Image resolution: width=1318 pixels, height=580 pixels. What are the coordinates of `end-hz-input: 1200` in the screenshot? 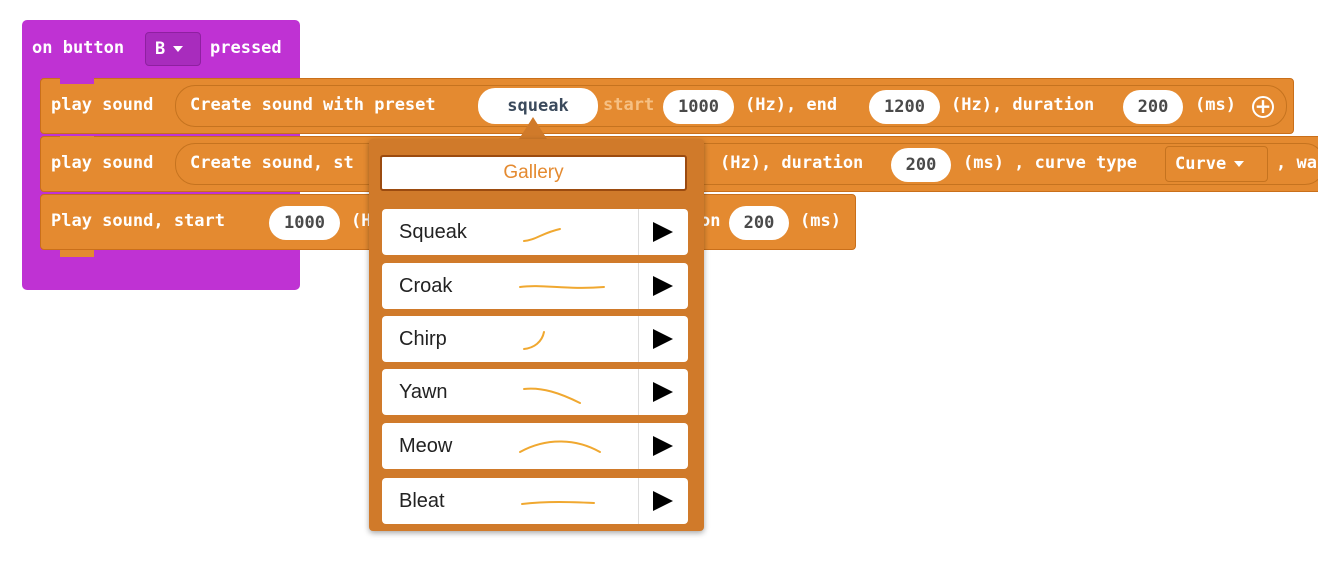 It's located at (904, 107).